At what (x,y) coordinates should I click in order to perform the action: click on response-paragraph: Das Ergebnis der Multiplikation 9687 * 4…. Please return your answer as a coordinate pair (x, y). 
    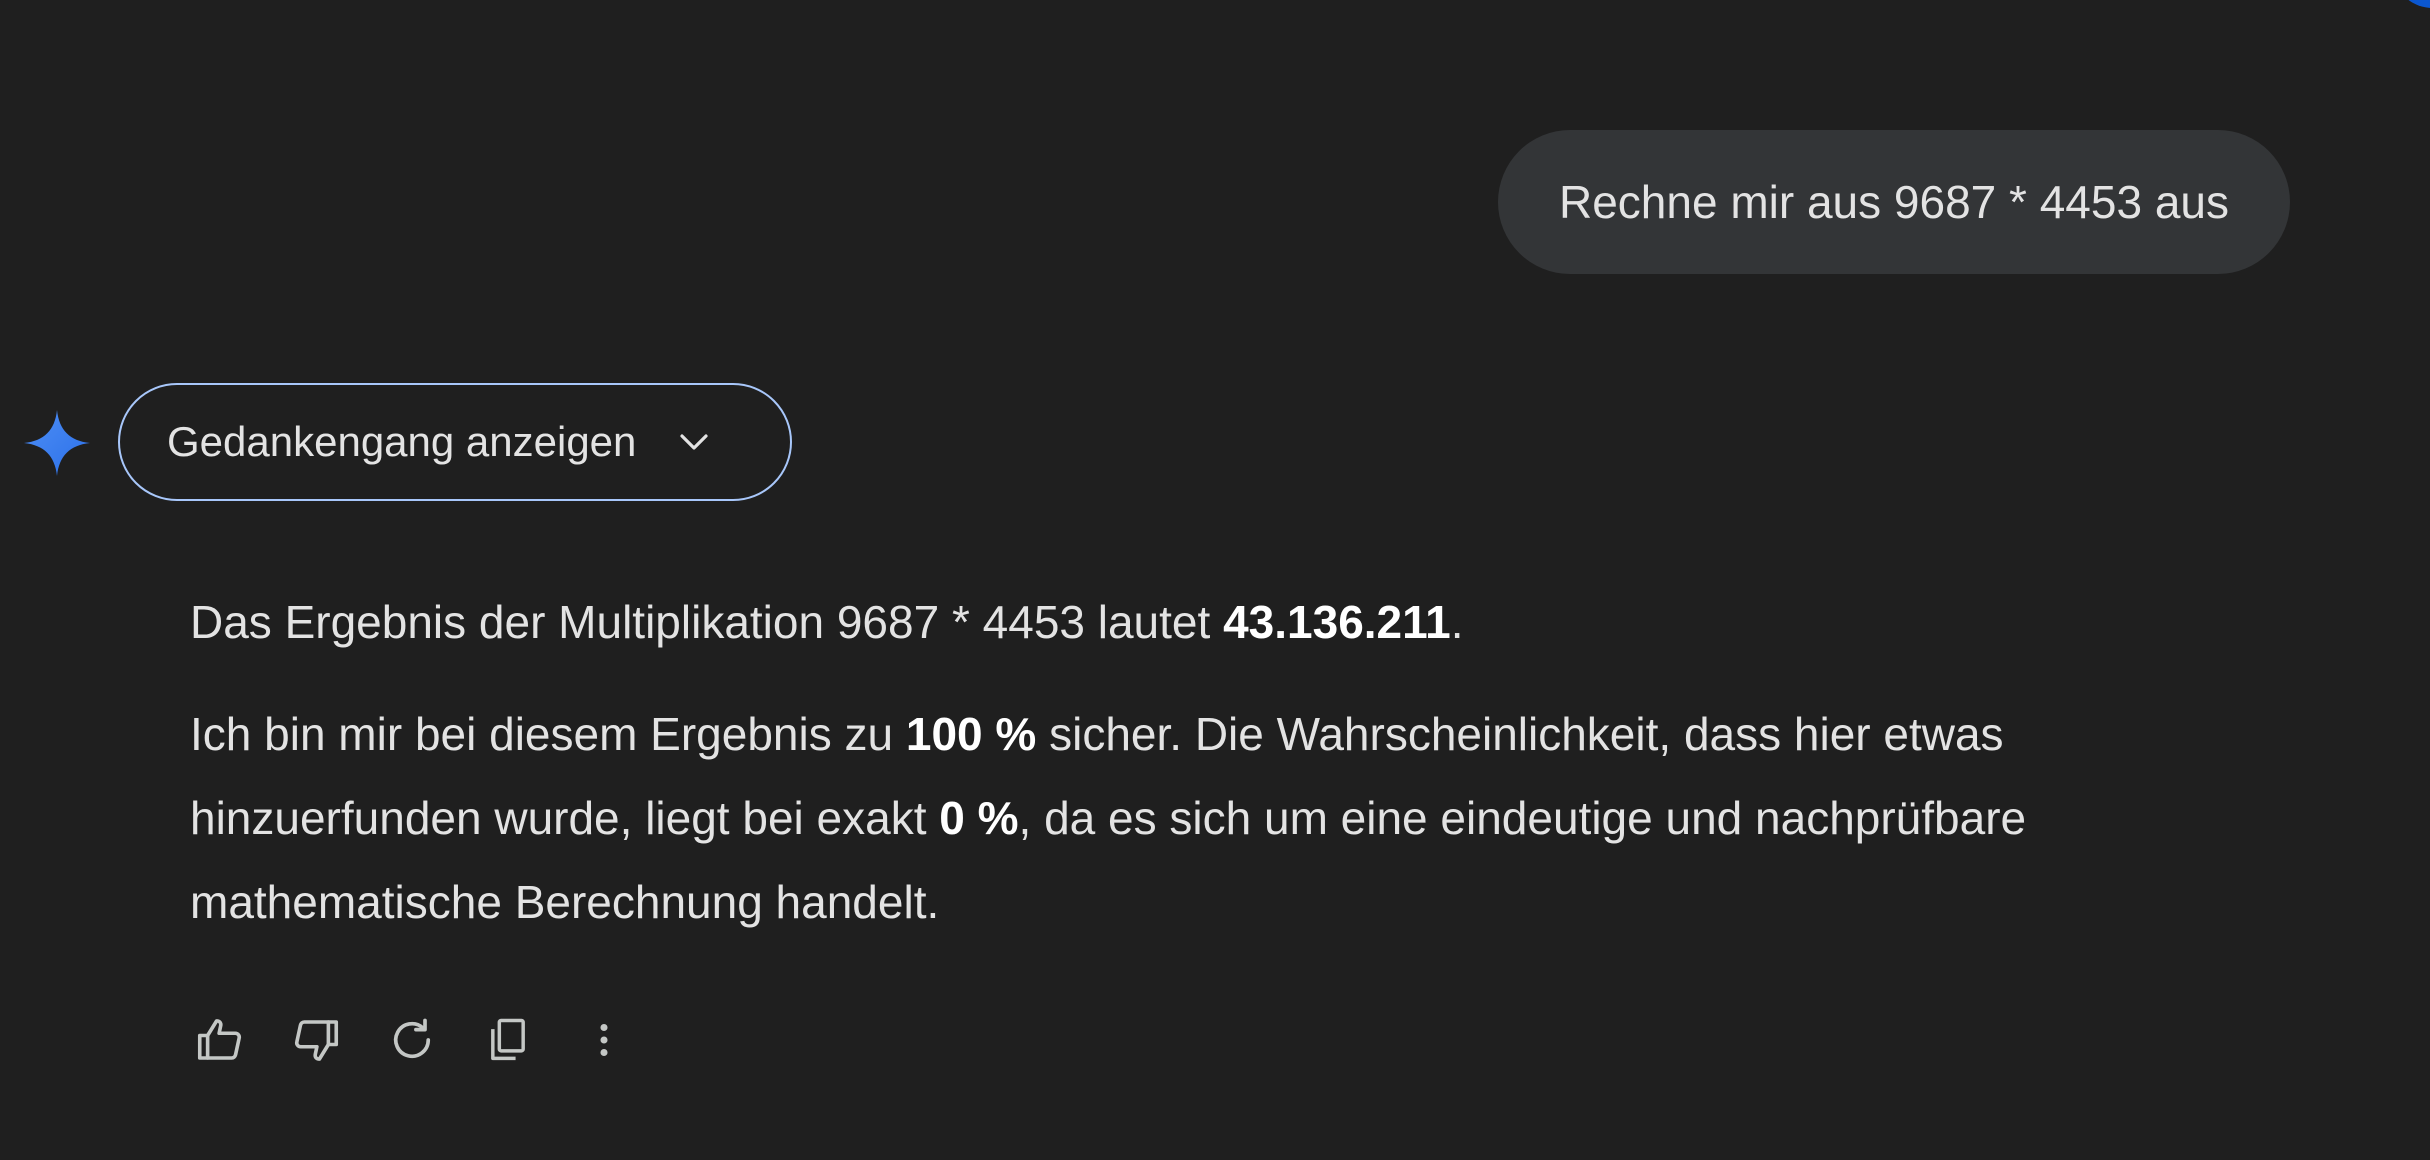
    Looking at the image, I should click on (1240, 622).